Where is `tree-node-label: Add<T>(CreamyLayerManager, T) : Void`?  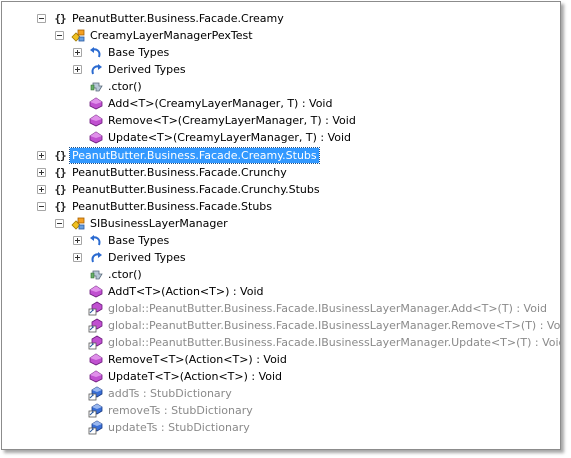
tree-node-label: Add<T>(CreamyLayerManager, T) : Void is located at coordinates (220, 103).